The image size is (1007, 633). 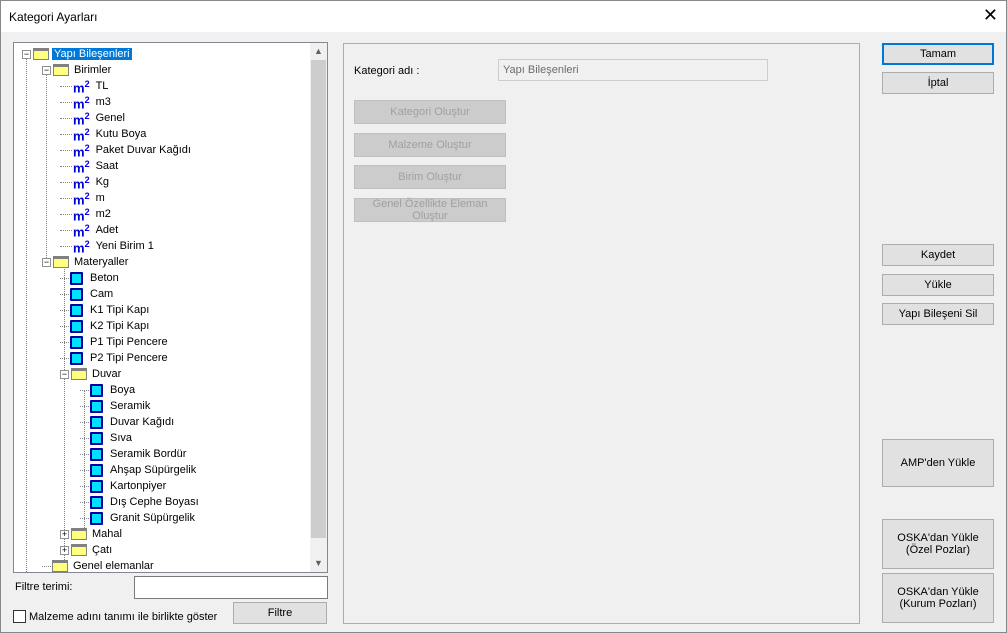 What do you see at coordinates (938, 54) in the screenshot?
I see `ok-button: Tamam` at bounding box center [938, 54].